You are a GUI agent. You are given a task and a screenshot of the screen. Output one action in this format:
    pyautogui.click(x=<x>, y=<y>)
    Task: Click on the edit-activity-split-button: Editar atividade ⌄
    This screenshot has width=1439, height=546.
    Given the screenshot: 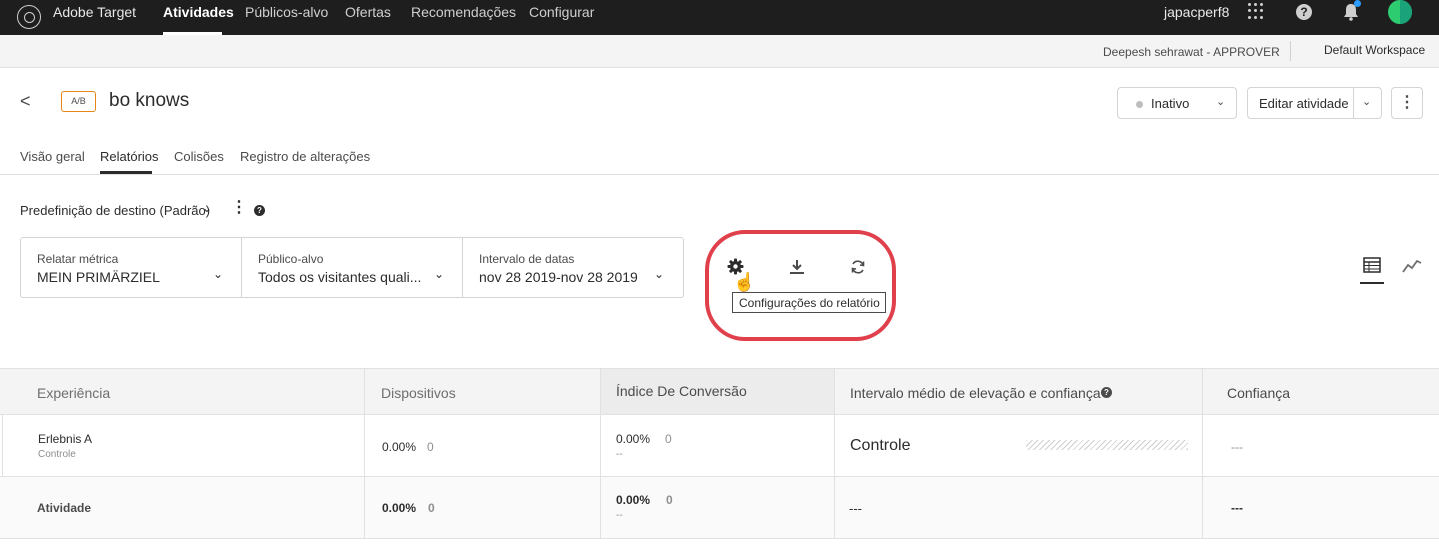 What is the action you would take?
    pyautogui.click(x=1314, y=103)
    